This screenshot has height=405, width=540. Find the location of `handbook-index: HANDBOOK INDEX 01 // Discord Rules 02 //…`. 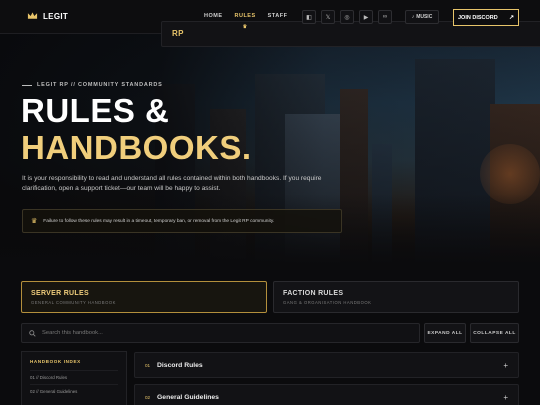

handbook-index: HANDBOOK INDEX 01 // Discord Rules 02 //… is located at coordinates (74, 378).